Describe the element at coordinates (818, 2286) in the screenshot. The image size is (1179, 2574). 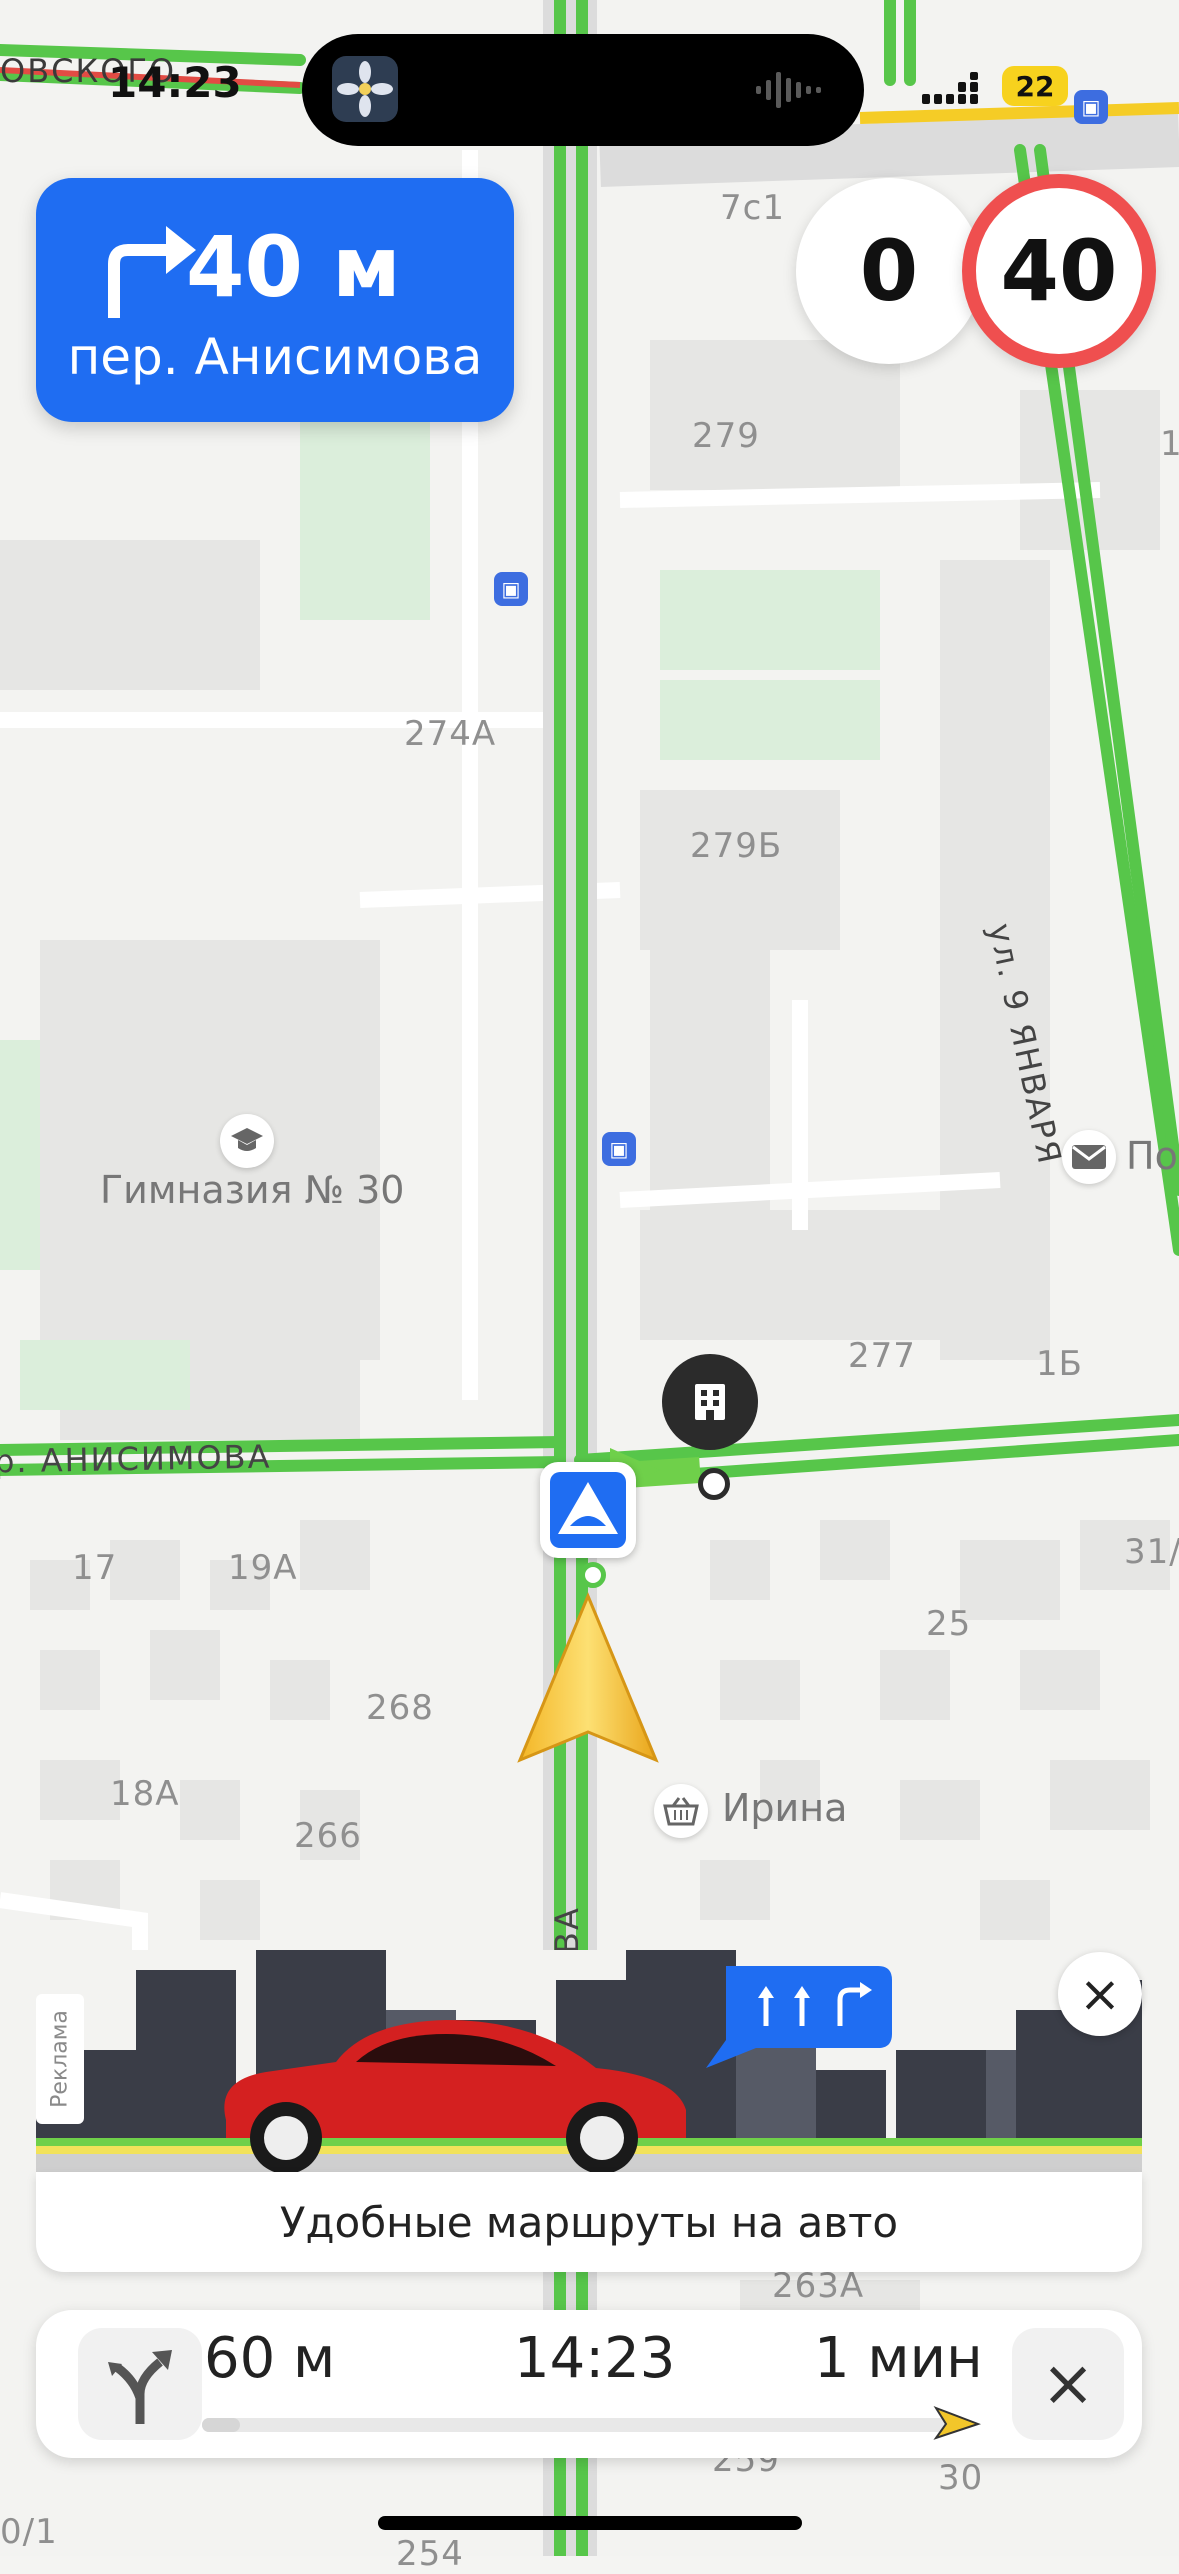
I see `building-number: 263А` at that location.